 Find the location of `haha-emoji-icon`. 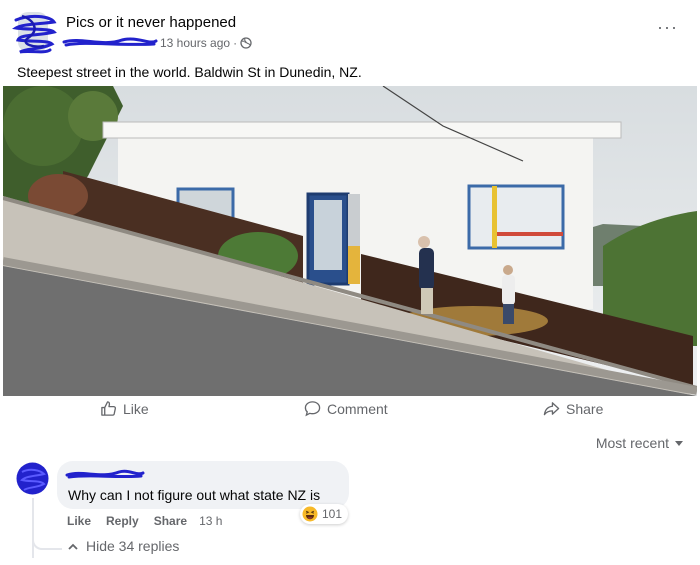

haha-emoji-icon is located at coordinates (310, 514).